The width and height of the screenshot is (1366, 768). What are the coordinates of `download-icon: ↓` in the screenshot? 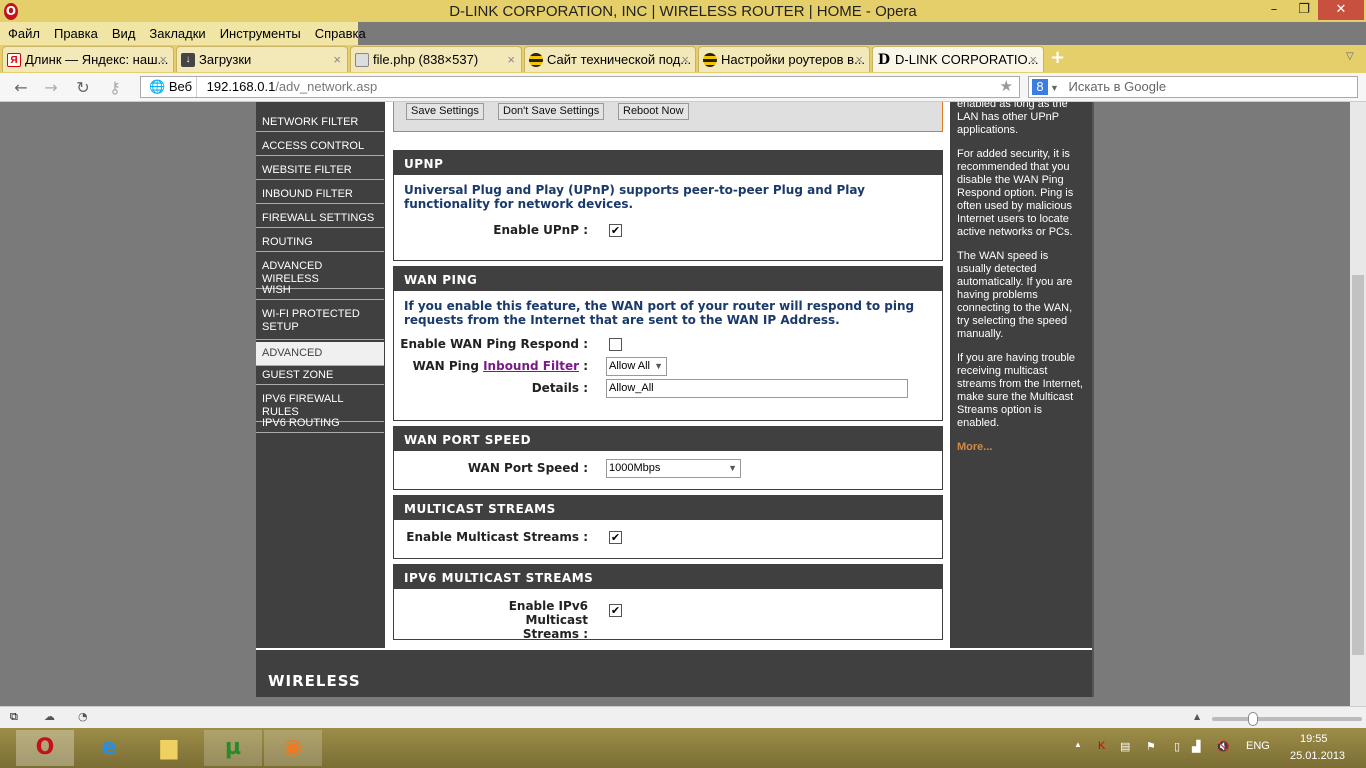 It's located at (188, 60).